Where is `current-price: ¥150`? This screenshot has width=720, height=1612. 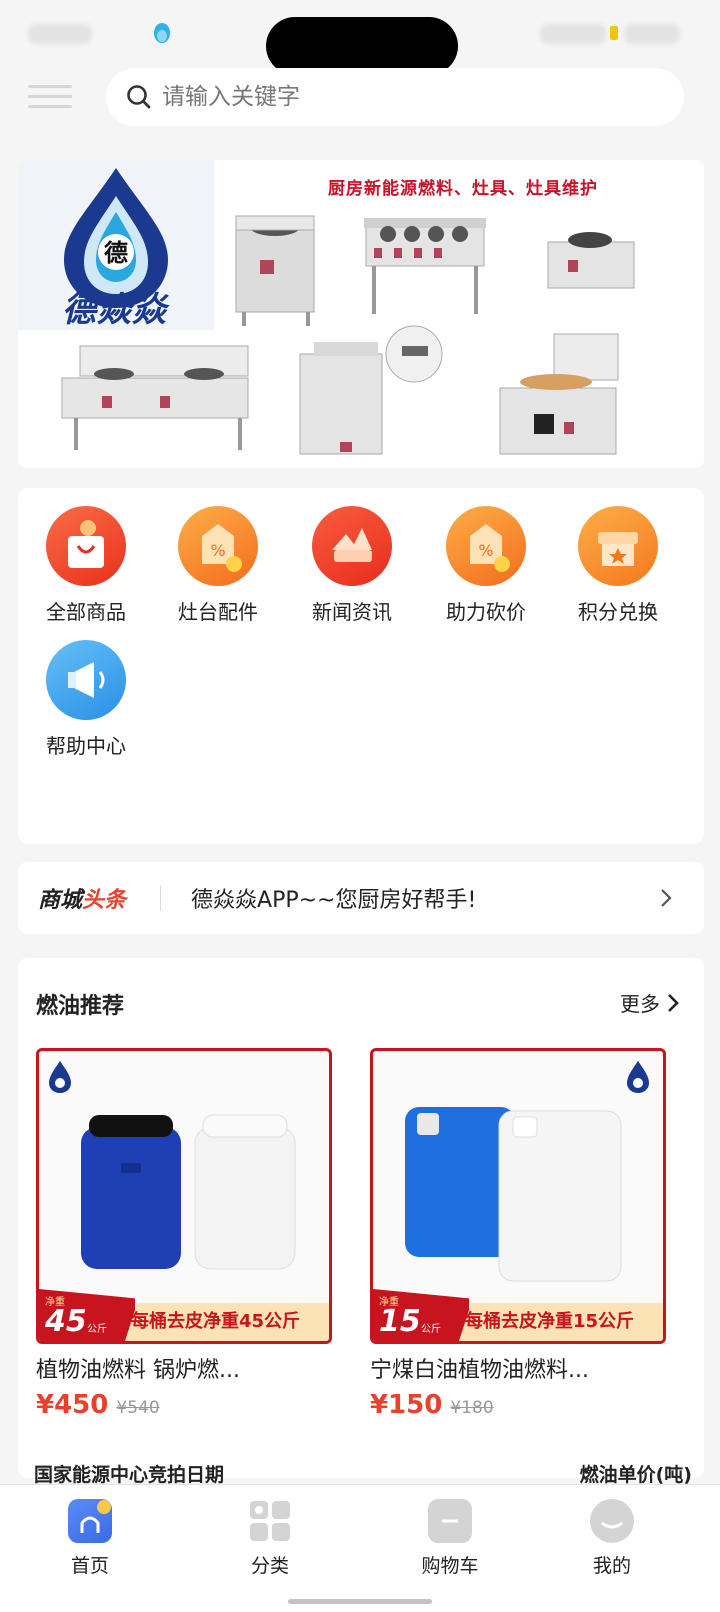
current-price: ¥150 is located at coordinates (406, 1405).